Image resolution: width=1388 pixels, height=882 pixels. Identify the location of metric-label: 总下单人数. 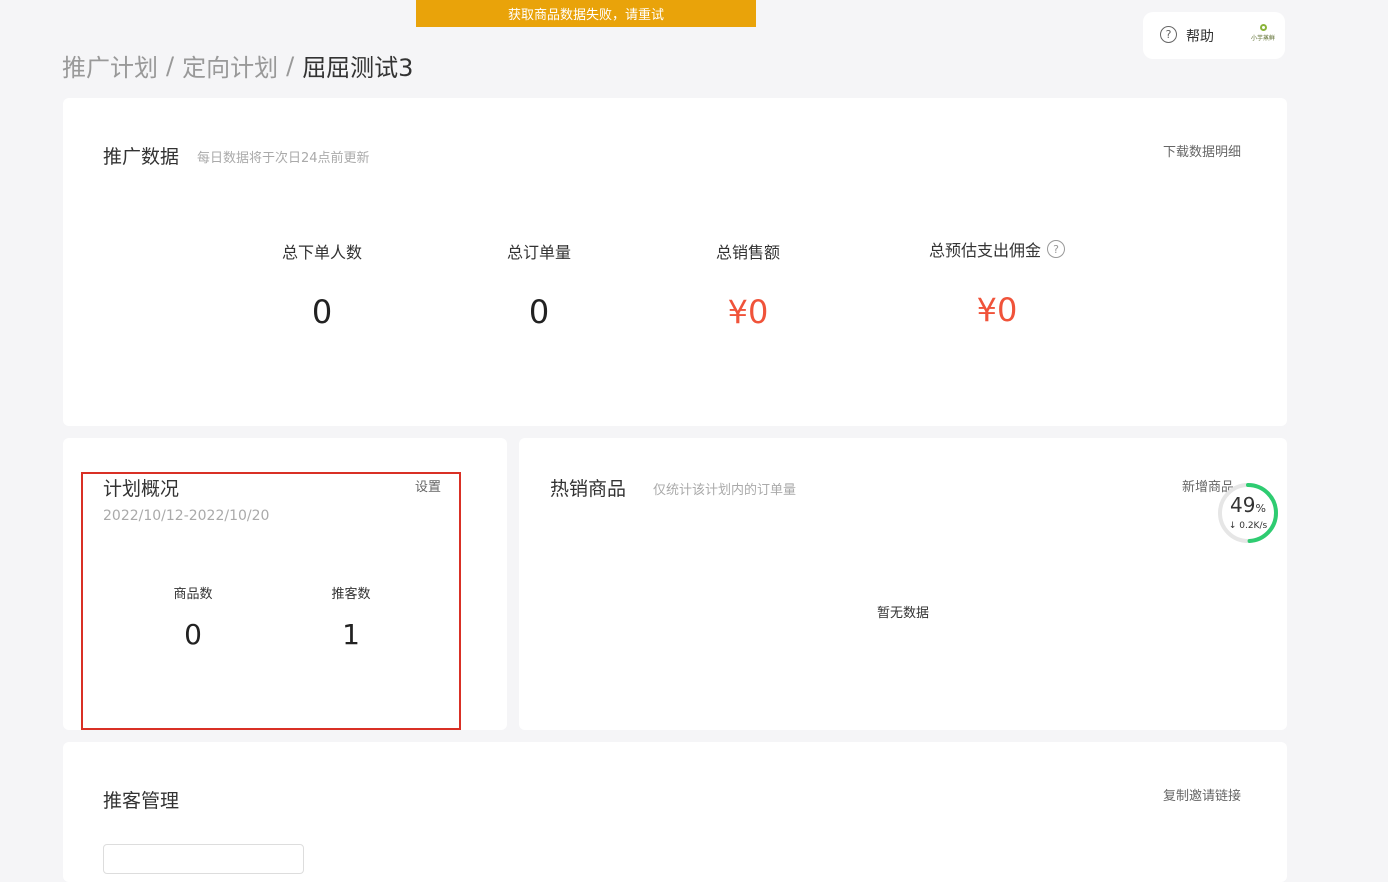
(321, 252).